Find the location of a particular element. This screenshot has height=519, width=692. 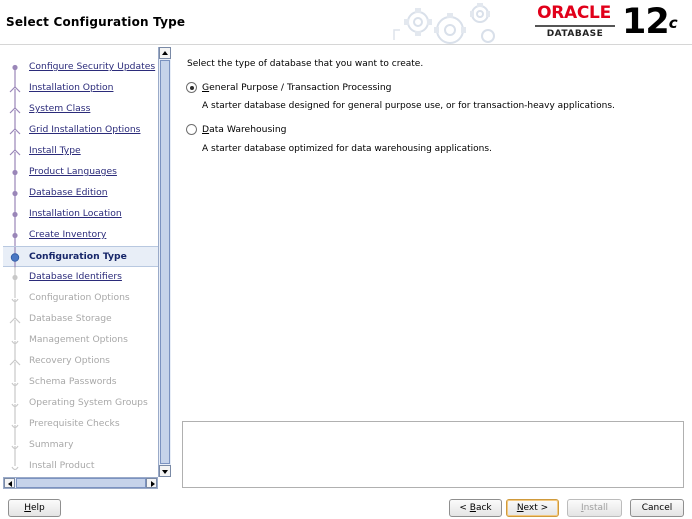

gears-graphic-icon is located at coordinates (444, 23).